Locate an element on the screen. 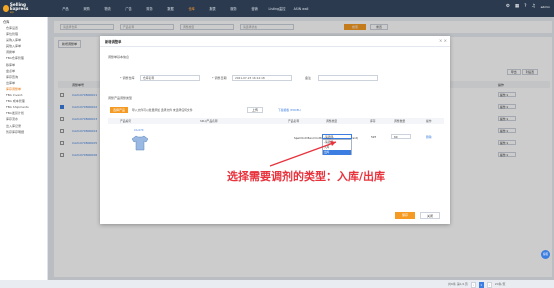 The image size is (554, 288). nav-item: 广告 is located at coordinates (128, 8).